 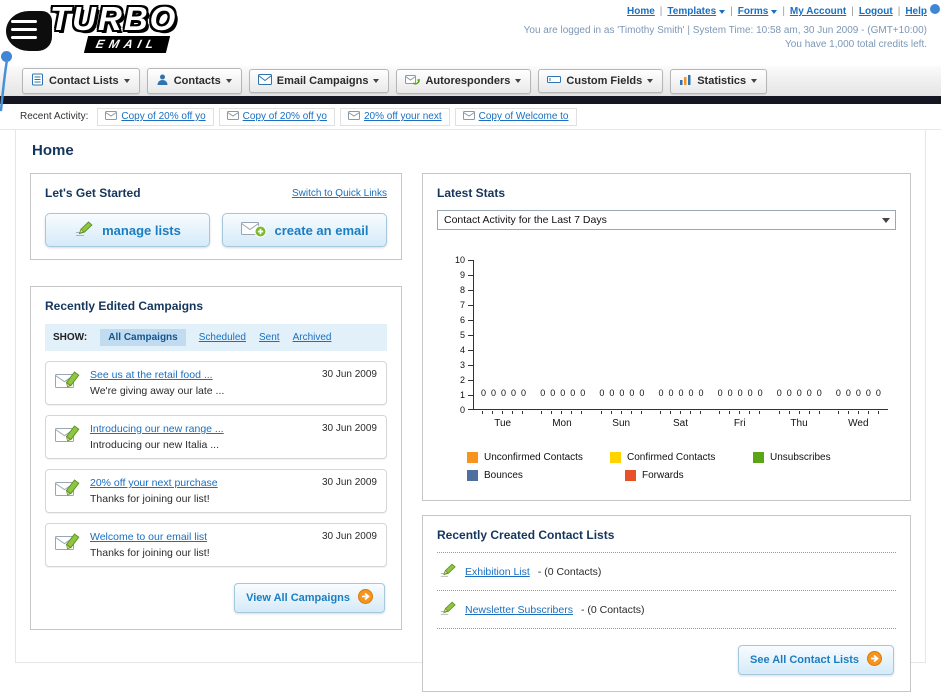 I want to click on page-title: Home, so click(x=53, y=150).